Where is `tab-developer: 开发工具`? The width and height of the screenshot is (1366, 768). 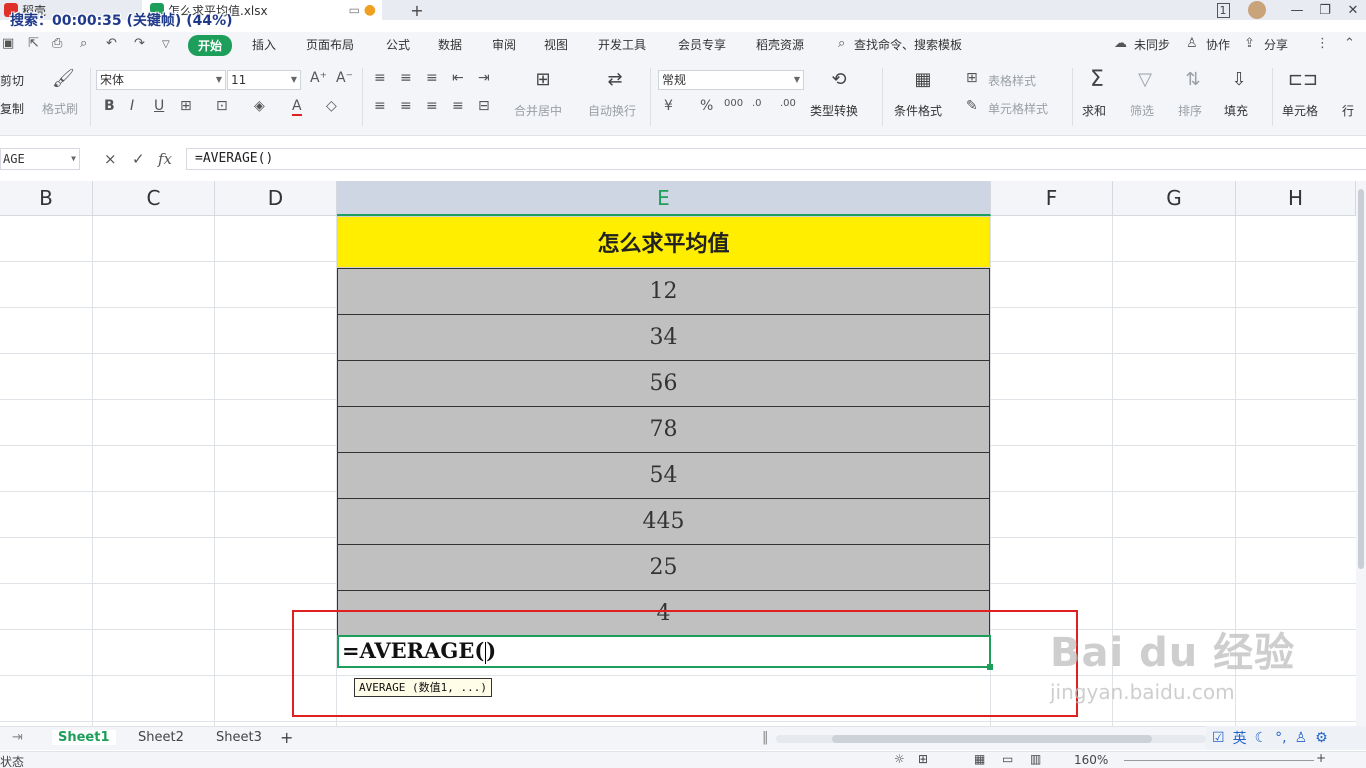 tab-developer: 开发工具 is located at coordinates (622, 44).